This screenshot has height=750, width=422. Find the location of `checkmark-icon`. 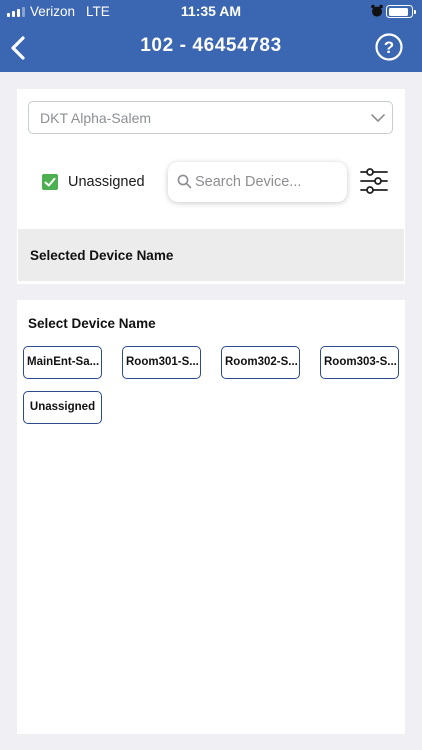

checkmark-icon is located at coordinates (50, 182).